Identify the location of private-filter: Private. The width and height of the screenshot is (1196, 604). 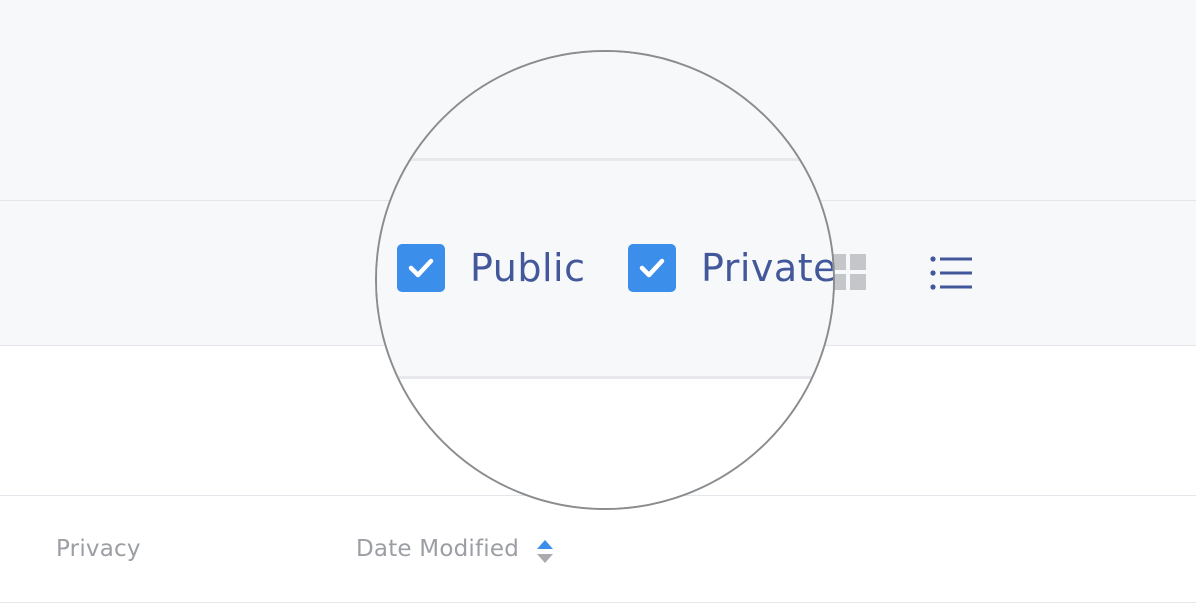
(731, 268).